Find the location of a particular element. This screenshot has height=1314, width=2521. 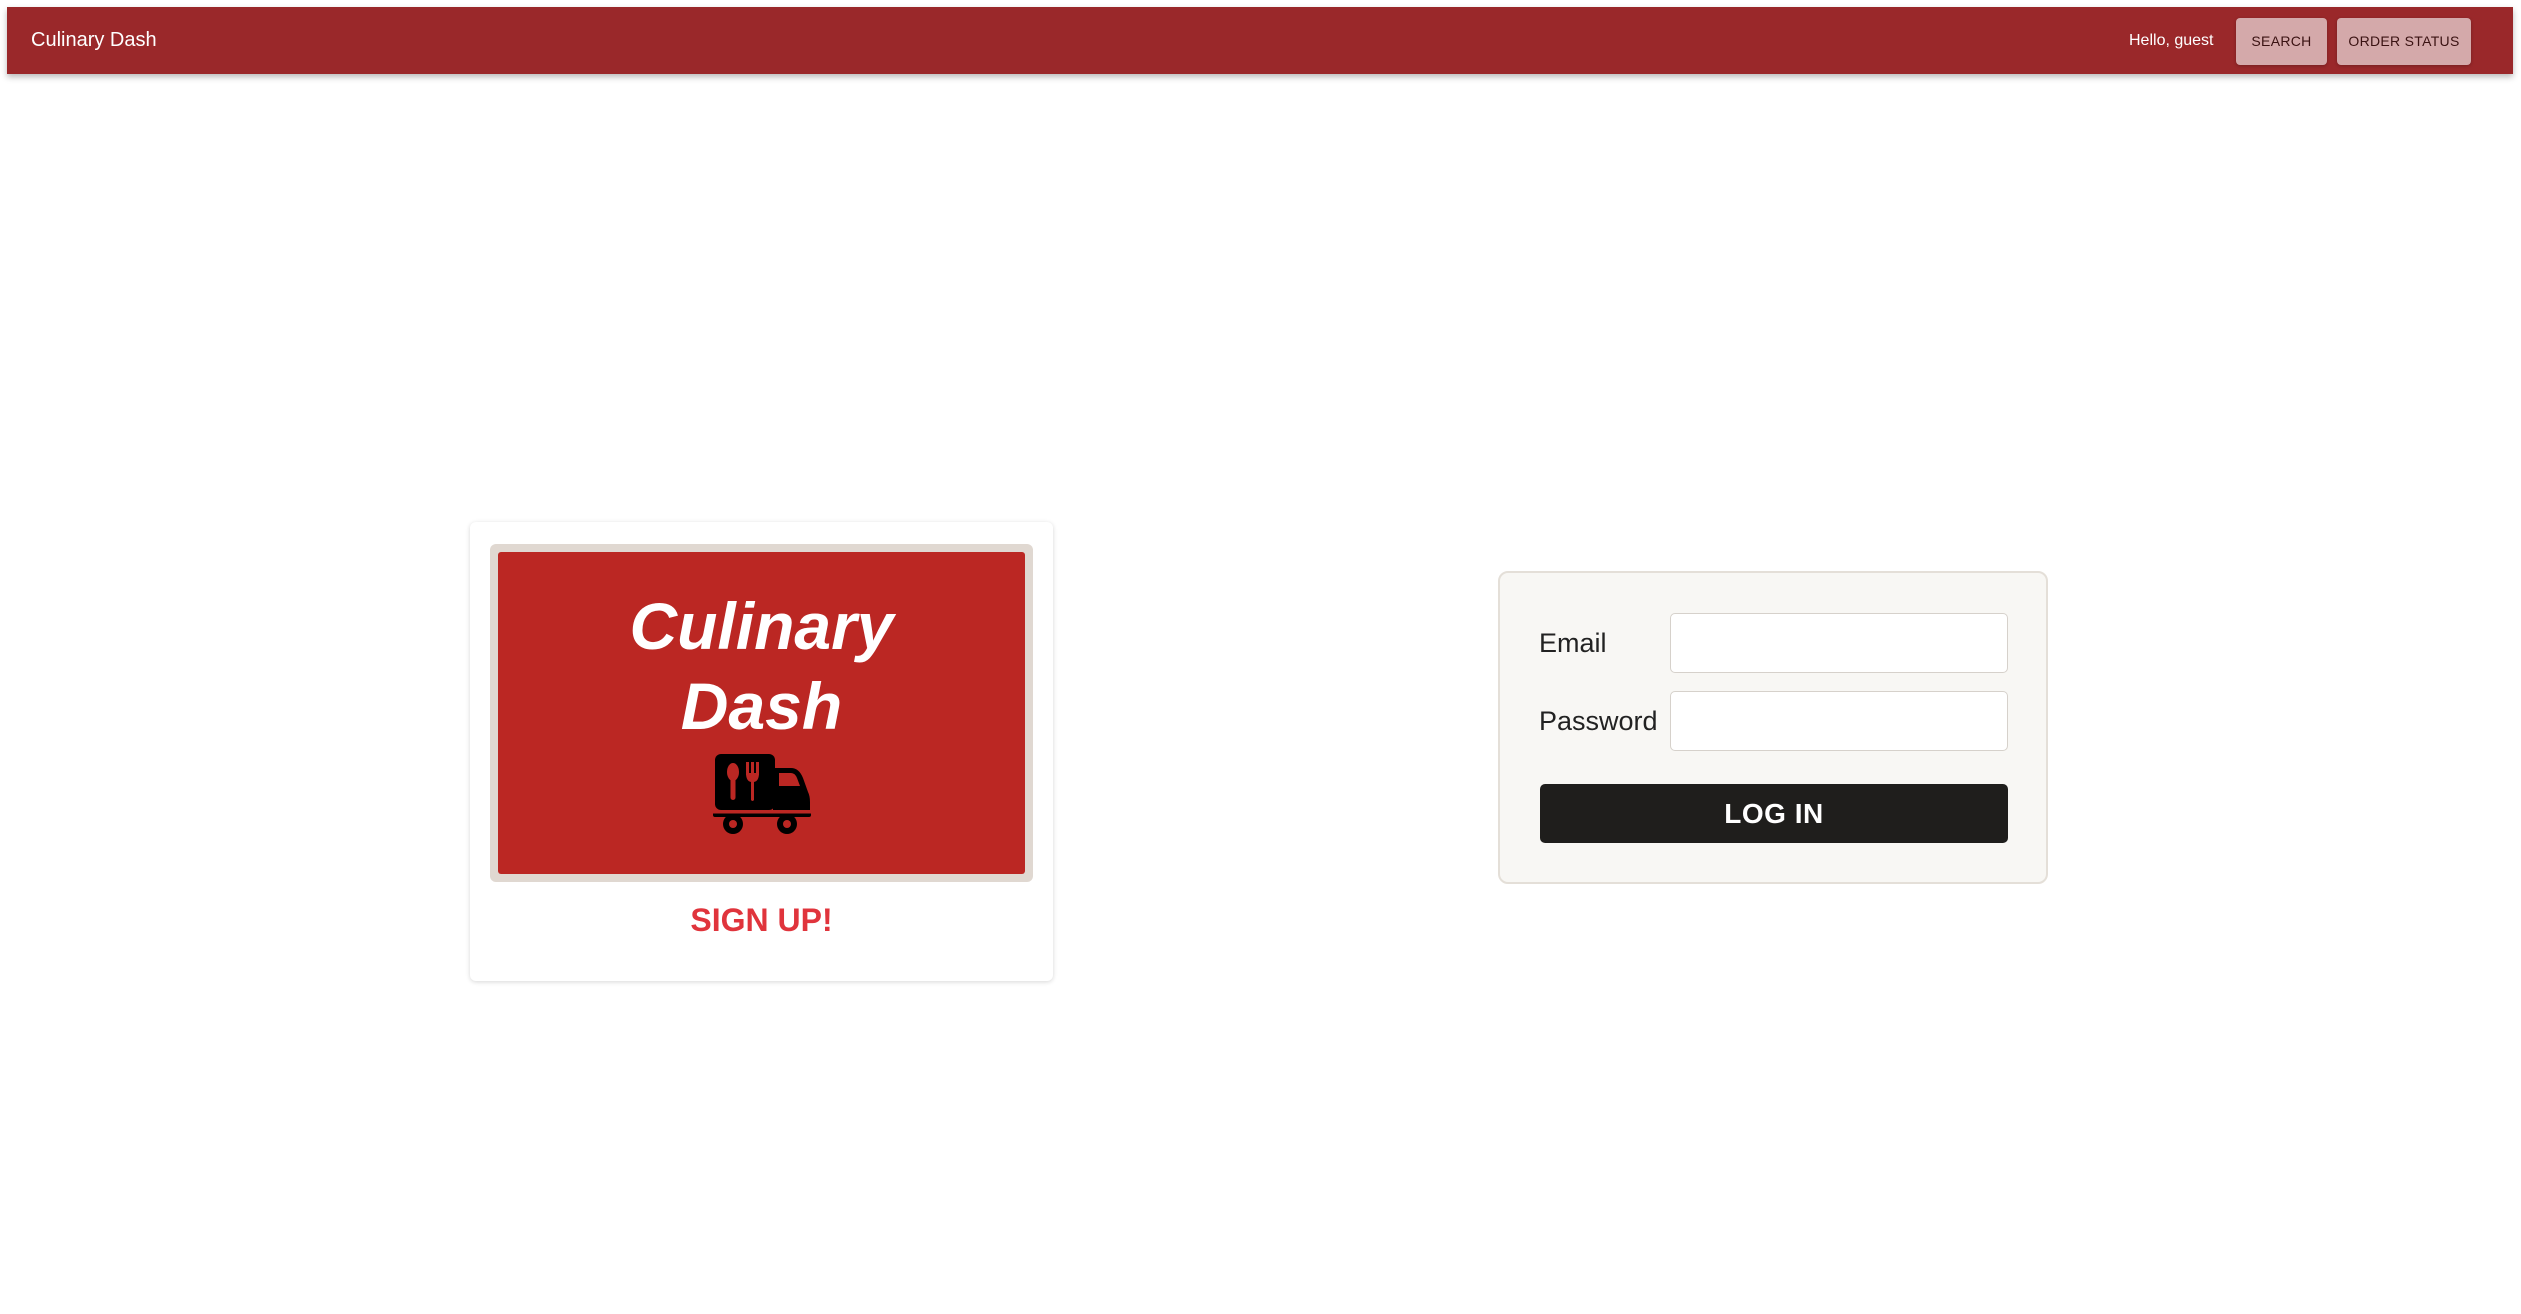

login-button: LOG IN is located at coordinates (1774, 813).